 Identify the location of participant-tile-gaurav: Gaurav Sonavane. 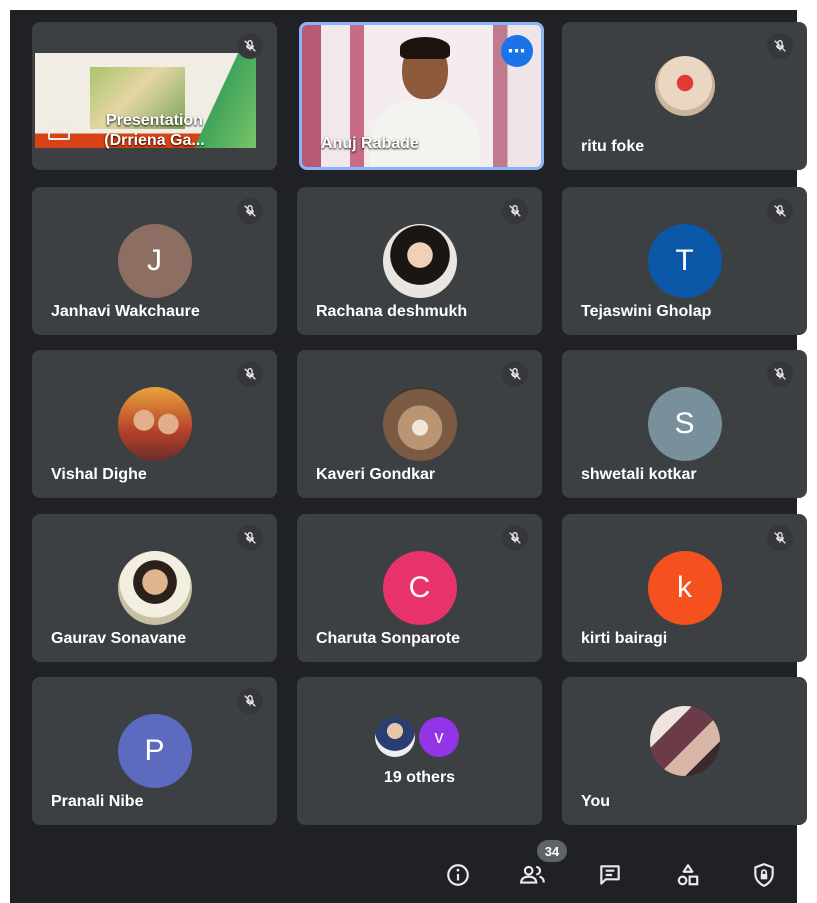
(154, 588).